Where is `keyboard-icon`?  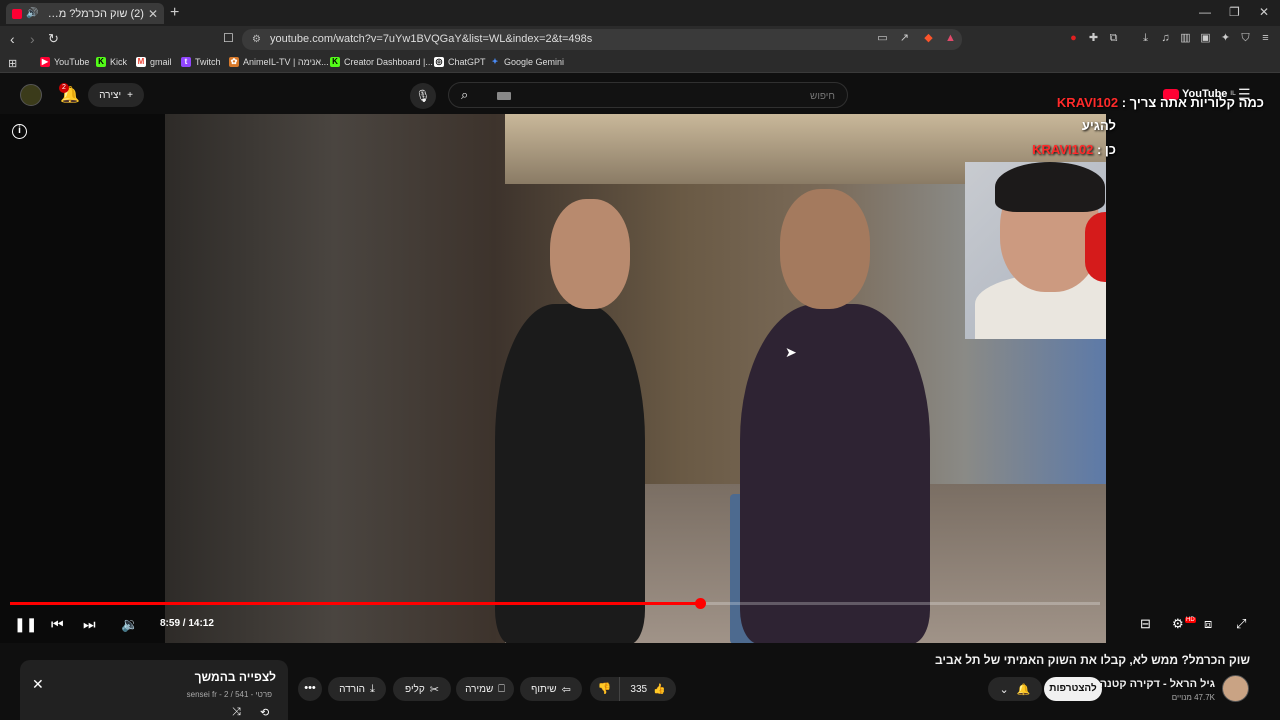 keyboard-icon is located at coordinates (504, 96).